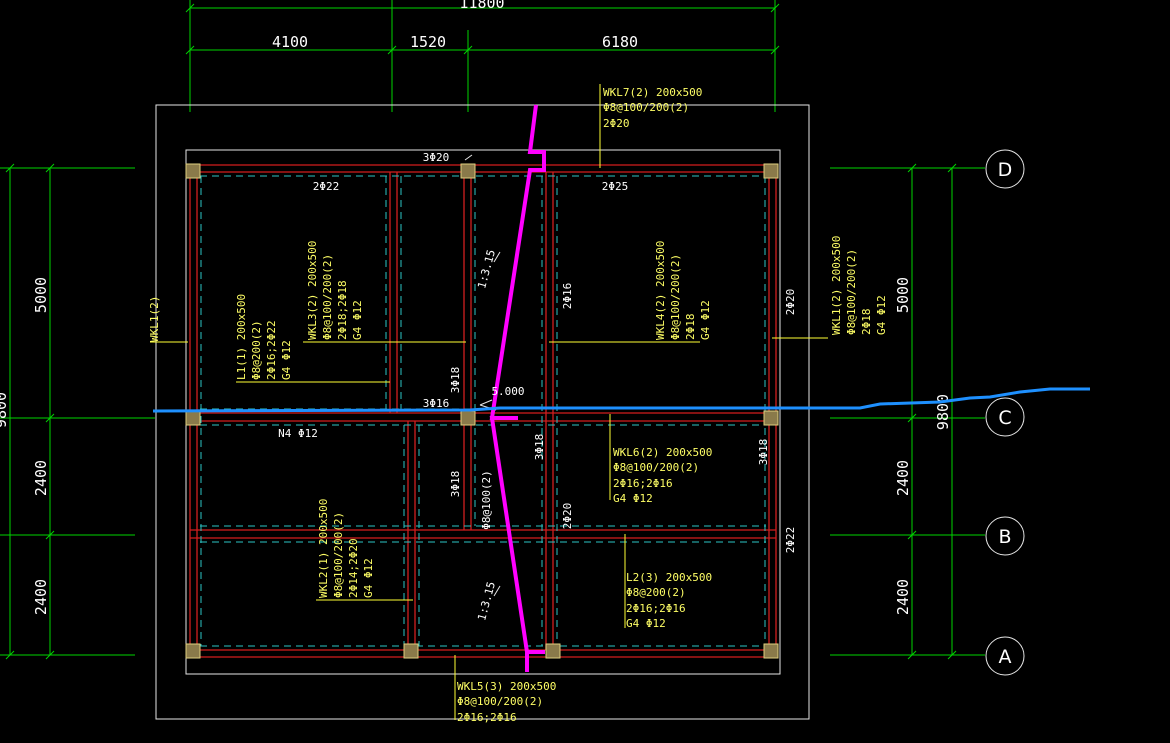 The height and width of the screenshot is (743, 1170). What do you see at coordinates (660, 290) in the screenshot?
I see `annotation-wkl4-line-1: WKL4(2) 200x500` at bounding box center [660, 290].